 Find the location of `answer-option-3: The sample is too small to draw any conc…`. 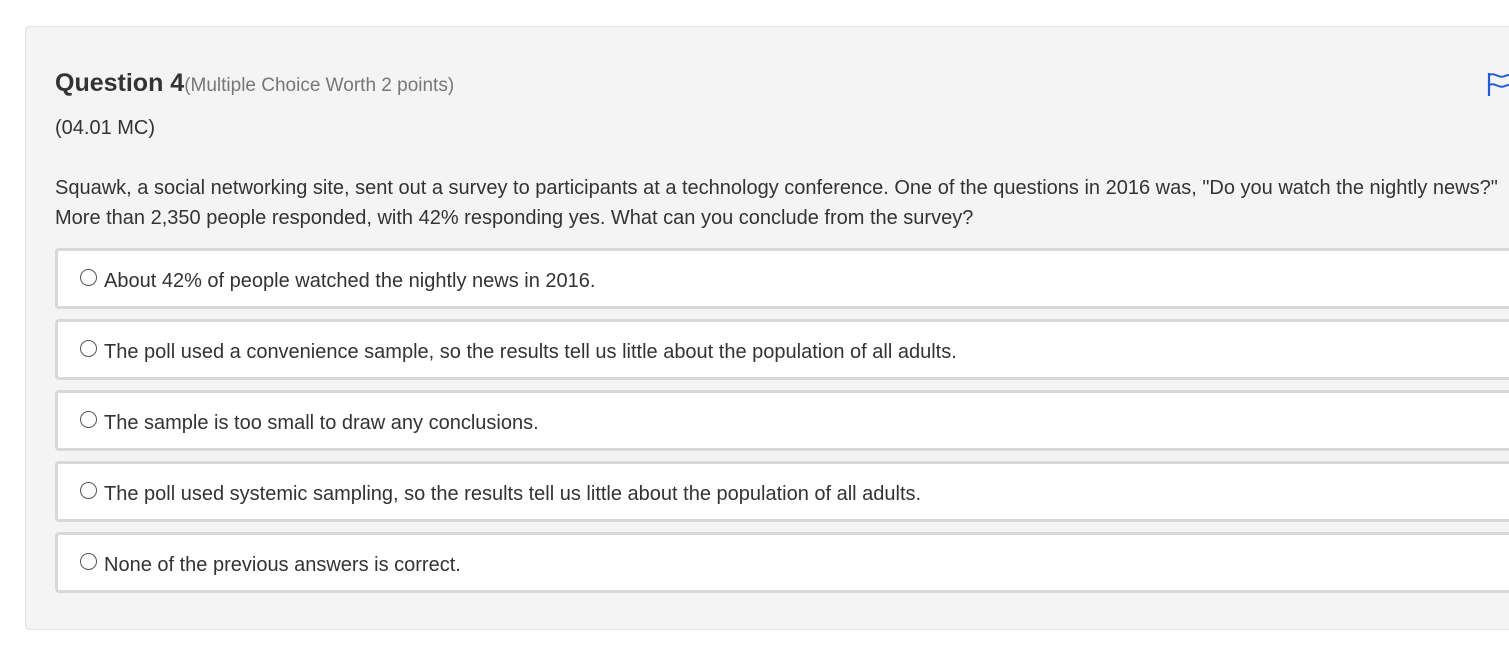

answer-option-3: The sample is too small to draw any conc… is located at coordinates (782, 420).